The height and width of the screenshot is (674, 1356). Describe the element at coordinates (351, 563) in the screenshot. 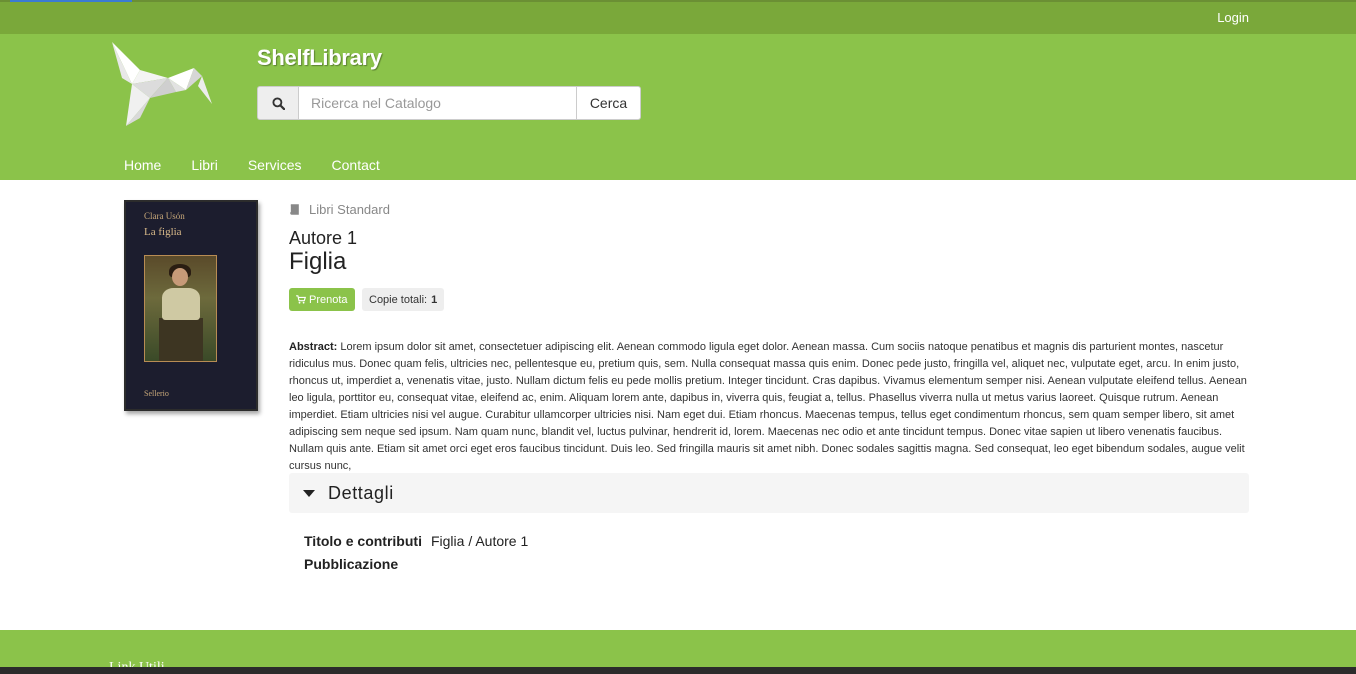

I see `details-row-label: Pubblicazione` at that location.